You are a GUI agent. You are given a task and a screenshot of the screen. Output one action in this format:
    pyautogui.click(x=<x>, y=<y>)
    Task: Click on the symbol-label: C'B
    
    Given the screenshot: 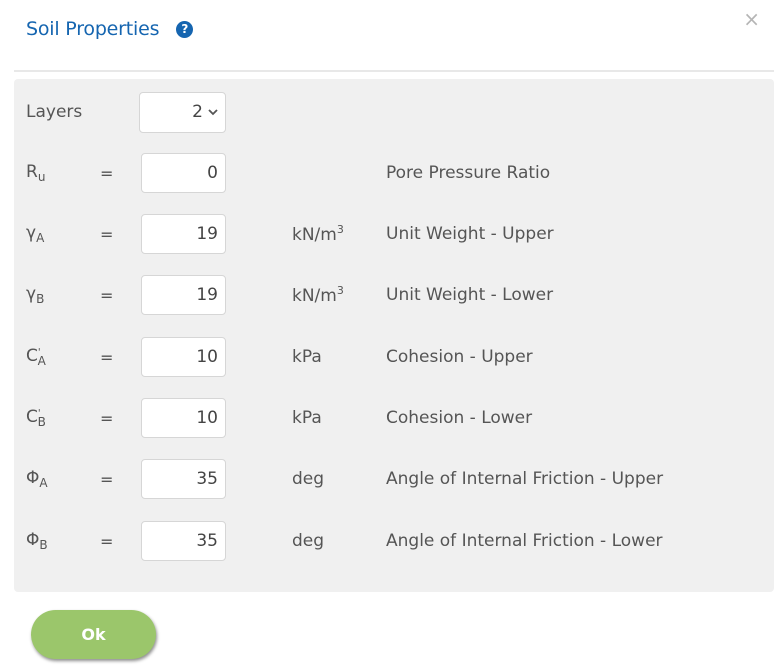 What is the action you would take?
    pyautogui.click(x=36, y=418)
    